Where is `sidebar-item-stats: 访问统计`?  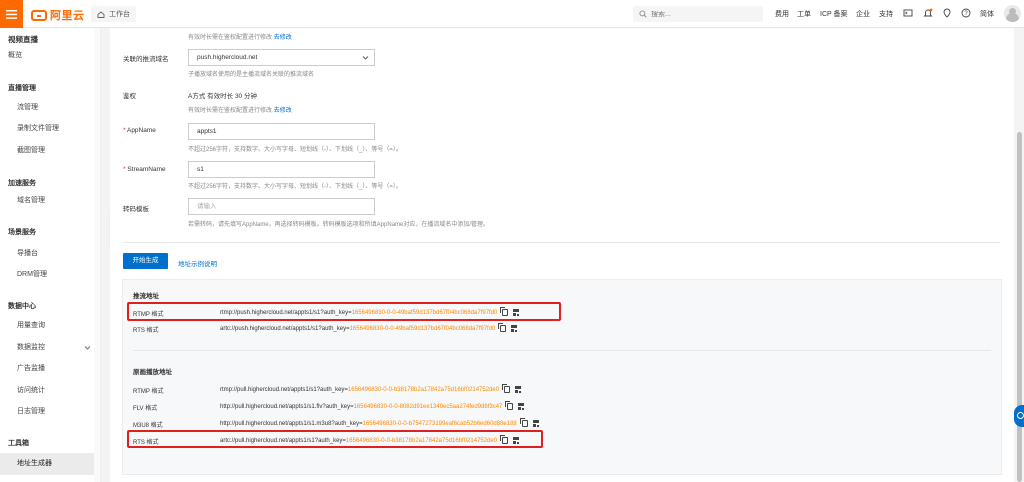 sidebar-item-stats: 访问统计 is located at coordinates (50, 391).